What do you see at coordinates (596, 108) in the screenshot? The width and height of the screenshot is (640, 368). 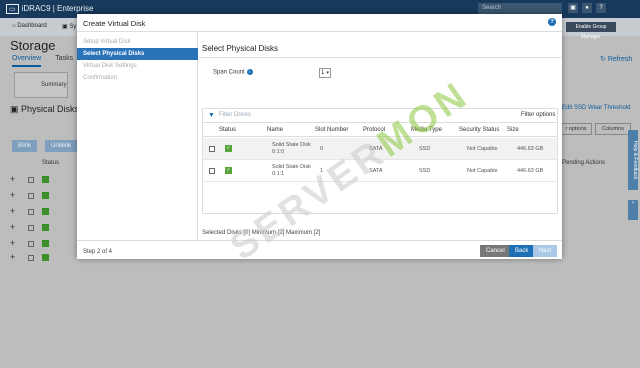 I see `ssd-threshold-link: Edit SSD Wear Threshold` at bounding box center [596, 108].